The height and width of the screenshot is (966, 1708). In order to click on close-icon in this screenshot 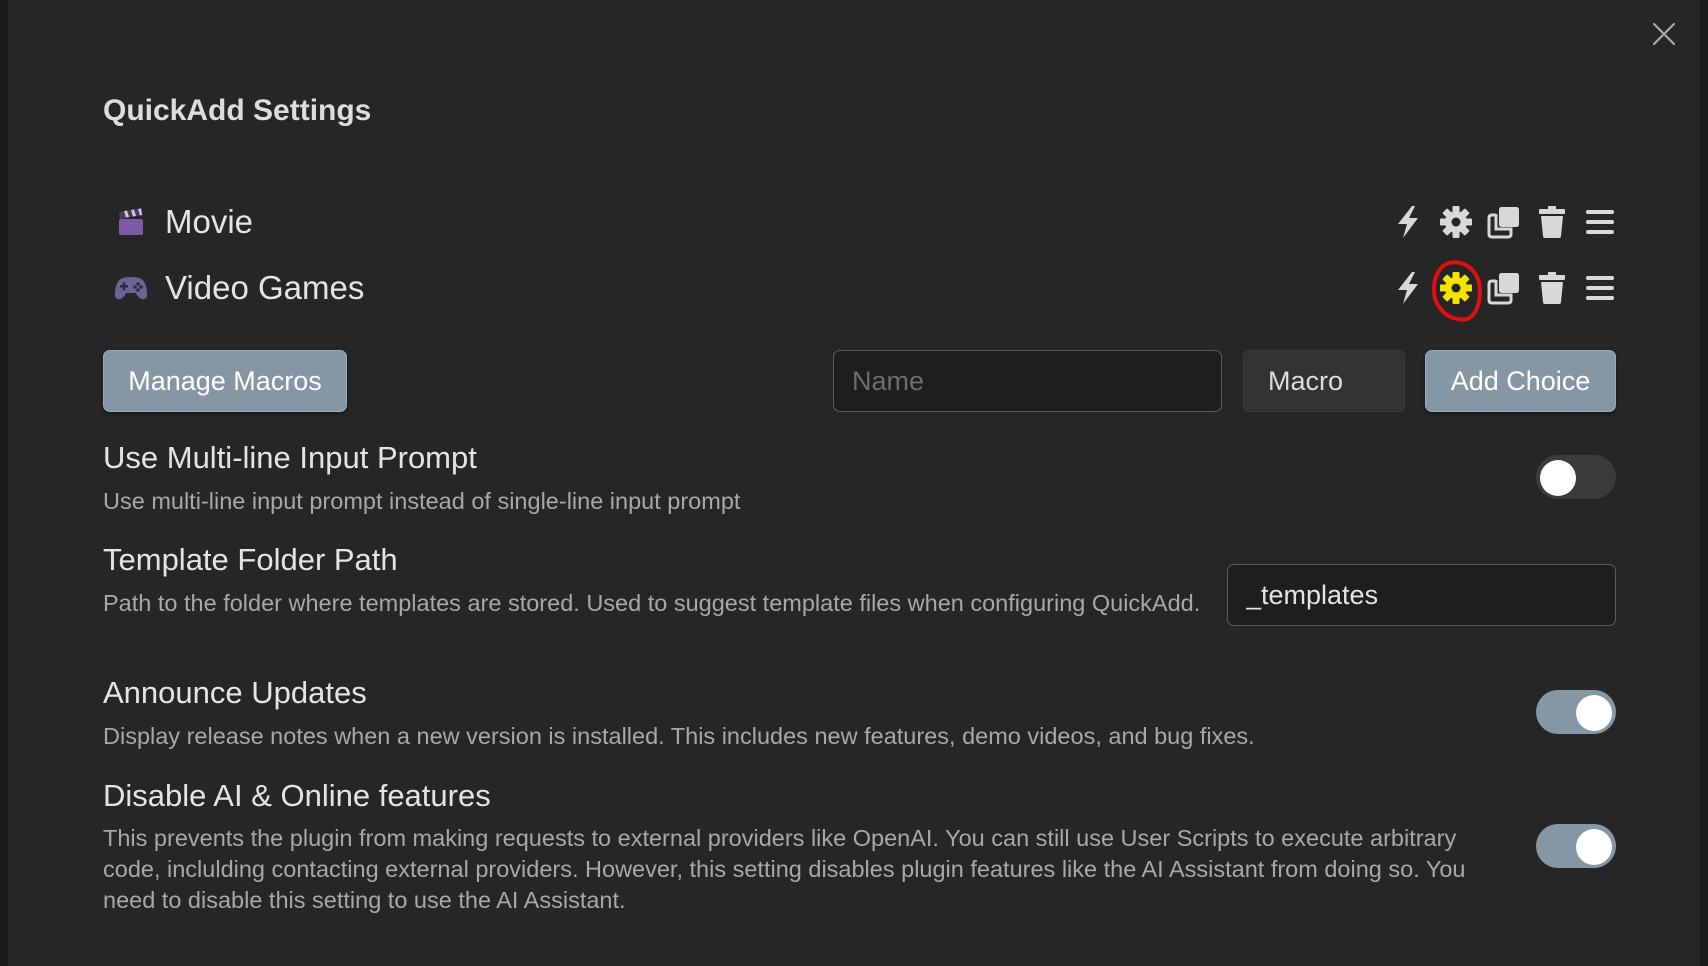, I will do `click(1664, 34)`.